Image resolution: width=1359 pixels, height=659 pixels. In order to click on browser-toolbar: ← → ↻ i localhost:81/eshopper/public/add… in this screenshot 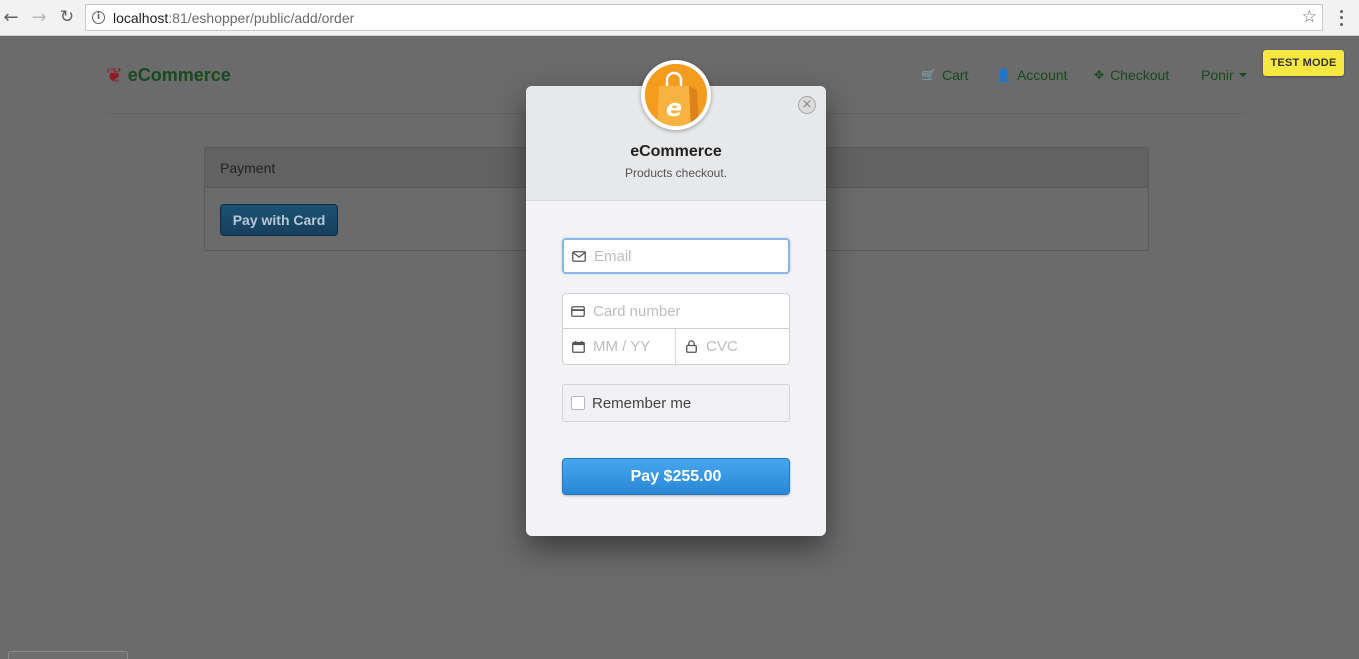, I will do `click(679, 18)`.